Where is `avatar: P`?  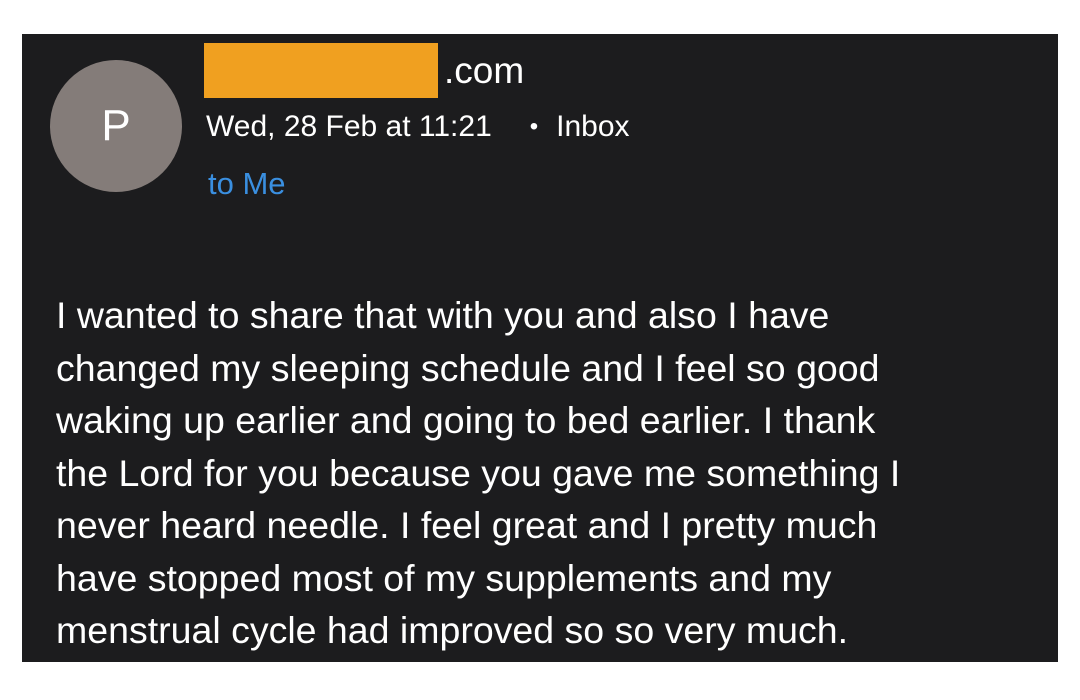
avatar: P is located at coordinates (116, 126).